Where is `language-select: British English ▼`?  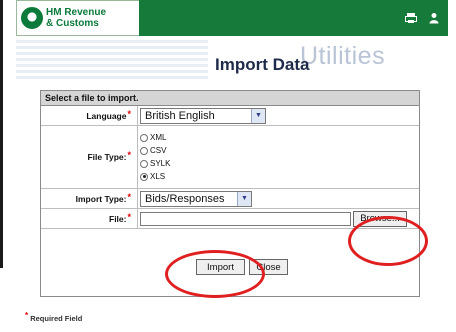 language-select: British English ▼ is located at coordinates (203, 115).